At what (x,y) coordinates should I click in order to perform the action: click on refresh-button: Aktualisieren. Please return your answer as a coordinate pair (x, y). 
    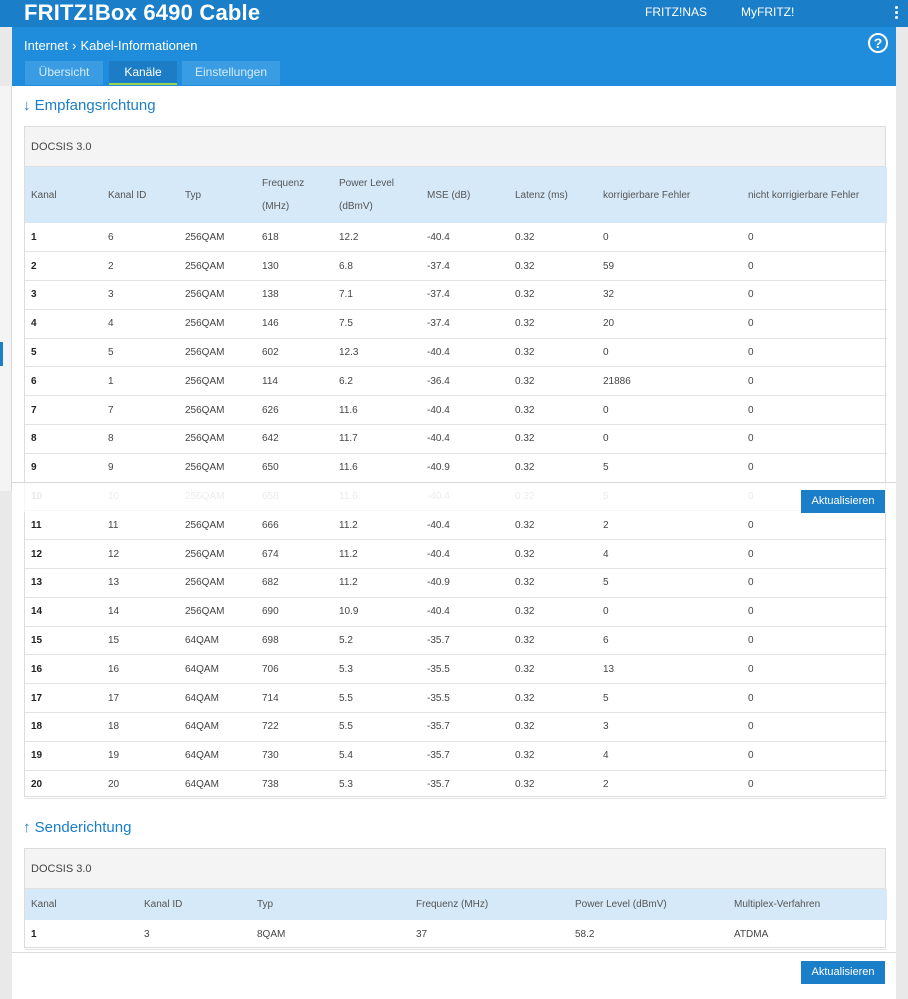
    Looking at the image, I should click on (843, 972).